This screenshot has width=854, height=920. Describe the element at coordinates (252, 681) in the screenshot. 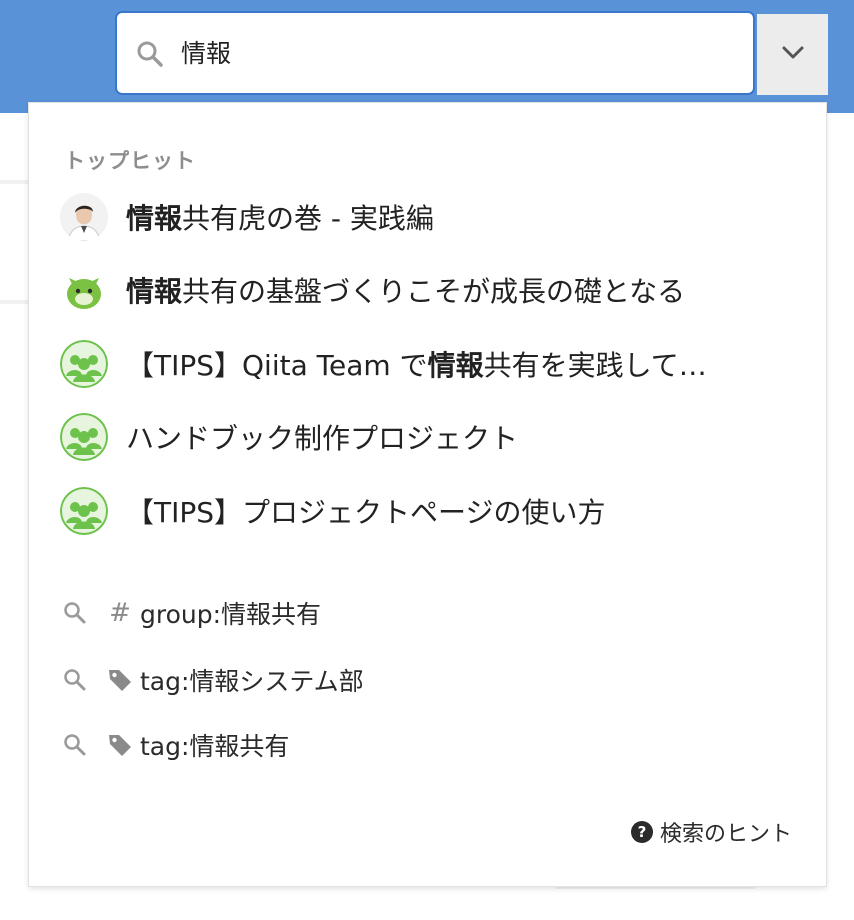

I see `suggestion-text: tag:情報システム部` at that location.